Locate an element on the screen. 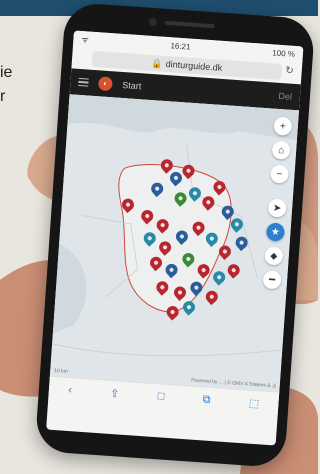 The image size is (320, 474). share-icon: ⇪ is located at coordinates (115, 393).